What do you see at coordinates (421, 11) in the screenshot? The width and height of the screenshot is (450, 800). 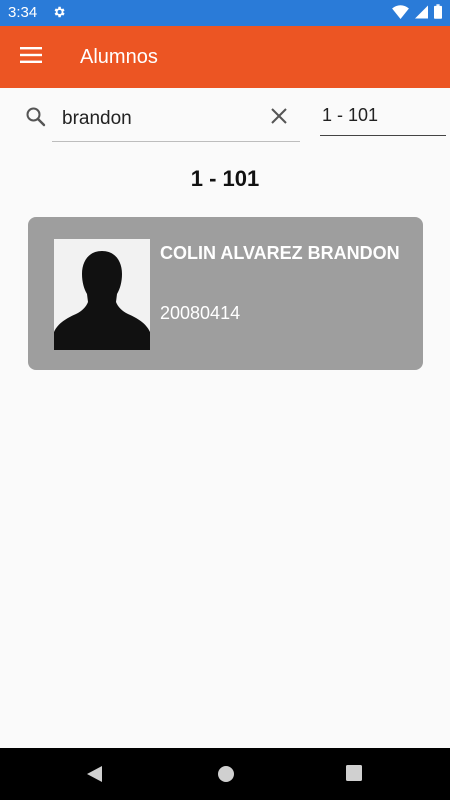 I see `signal-icon` at bounding box center [421, 11].